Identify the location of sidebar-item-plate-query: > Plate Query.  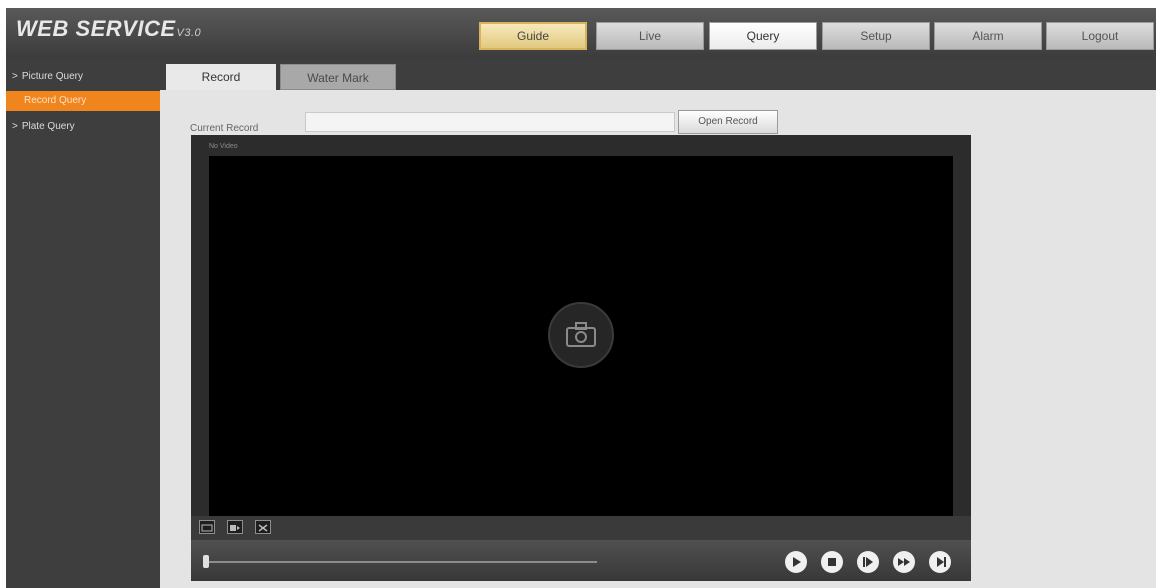
(83, 127).